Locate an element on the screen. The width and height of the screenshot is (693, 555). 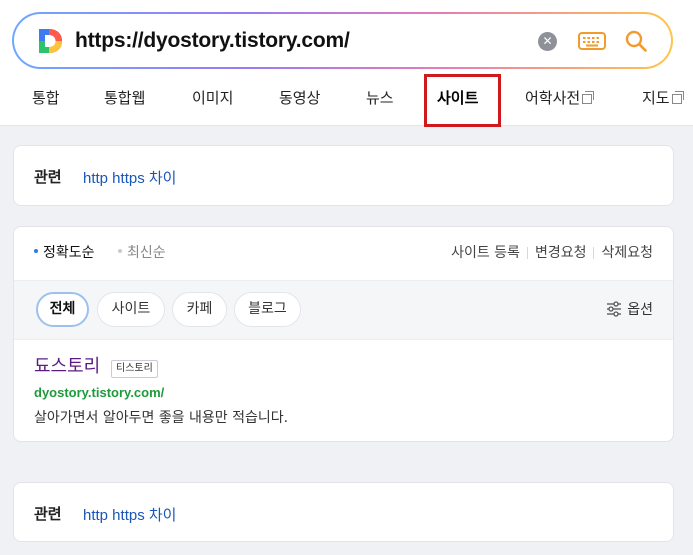
search-input: https://dyostory.tistory.com/ is located at coordinates (212, 41).